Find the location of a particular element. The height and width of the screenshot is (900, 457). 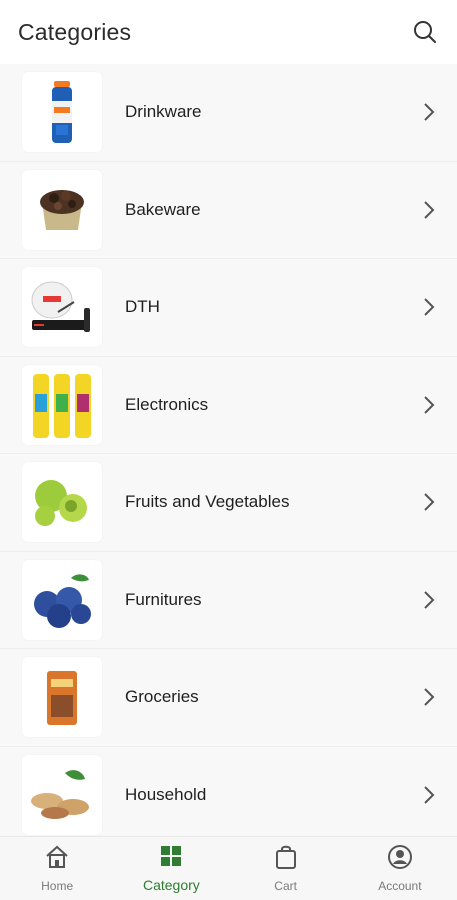

app-header: Categories is located at coordinates (228, 32).